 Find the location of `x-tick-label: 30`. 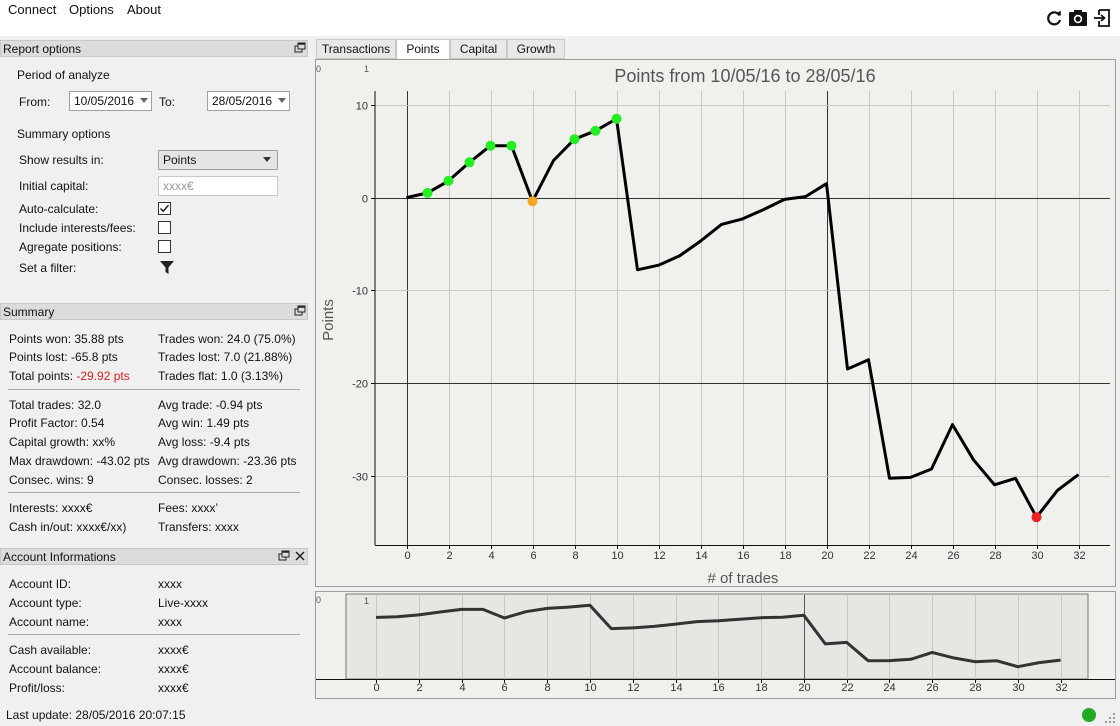

x-tick-label: 30 is located at coordinates (1037, 556).